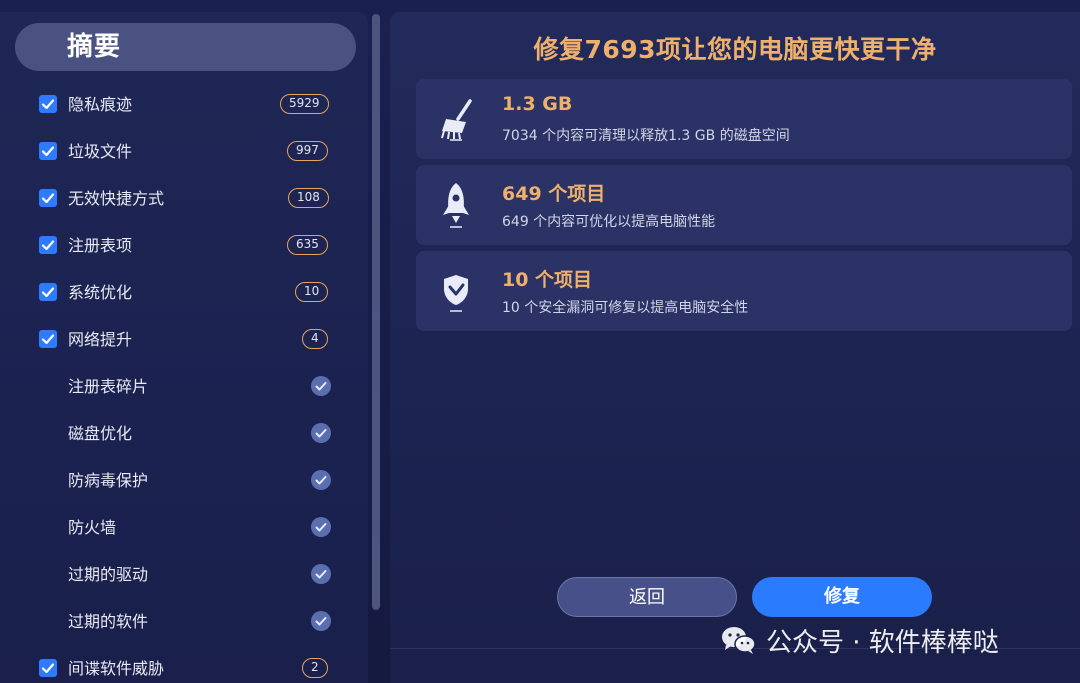 Image resolution: width=1080 pixels, height=683 pixels. I want to click on card-title: 10 个项目, so click(547, 280).